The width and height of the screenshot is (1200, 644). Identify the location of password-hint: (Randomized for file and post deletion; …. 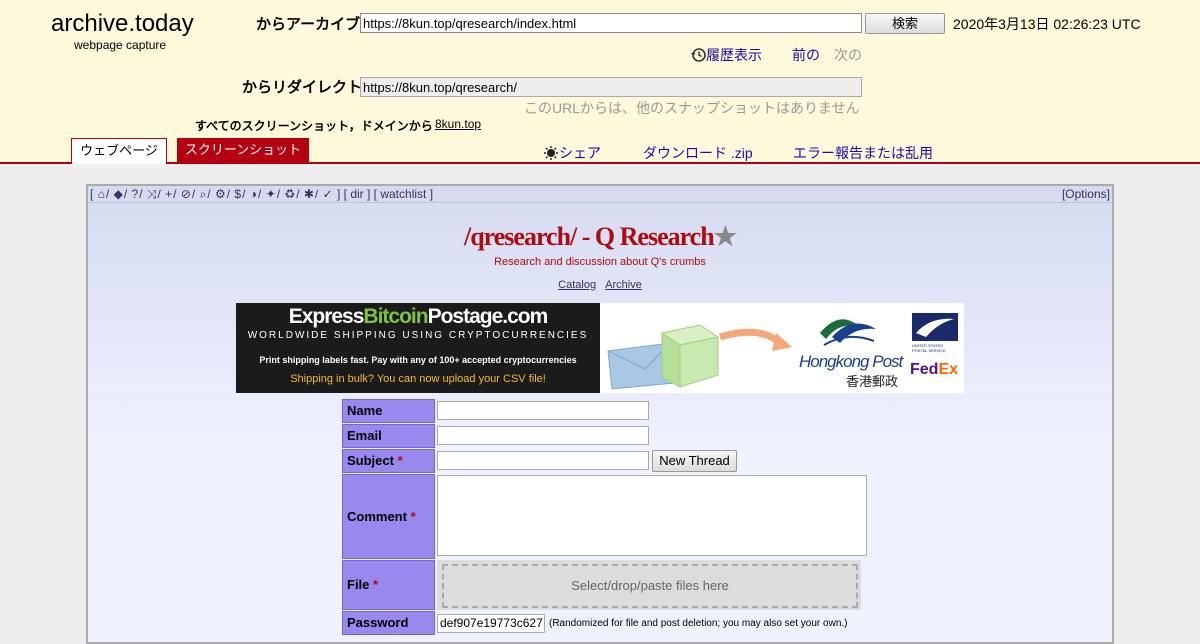
(698, 623).